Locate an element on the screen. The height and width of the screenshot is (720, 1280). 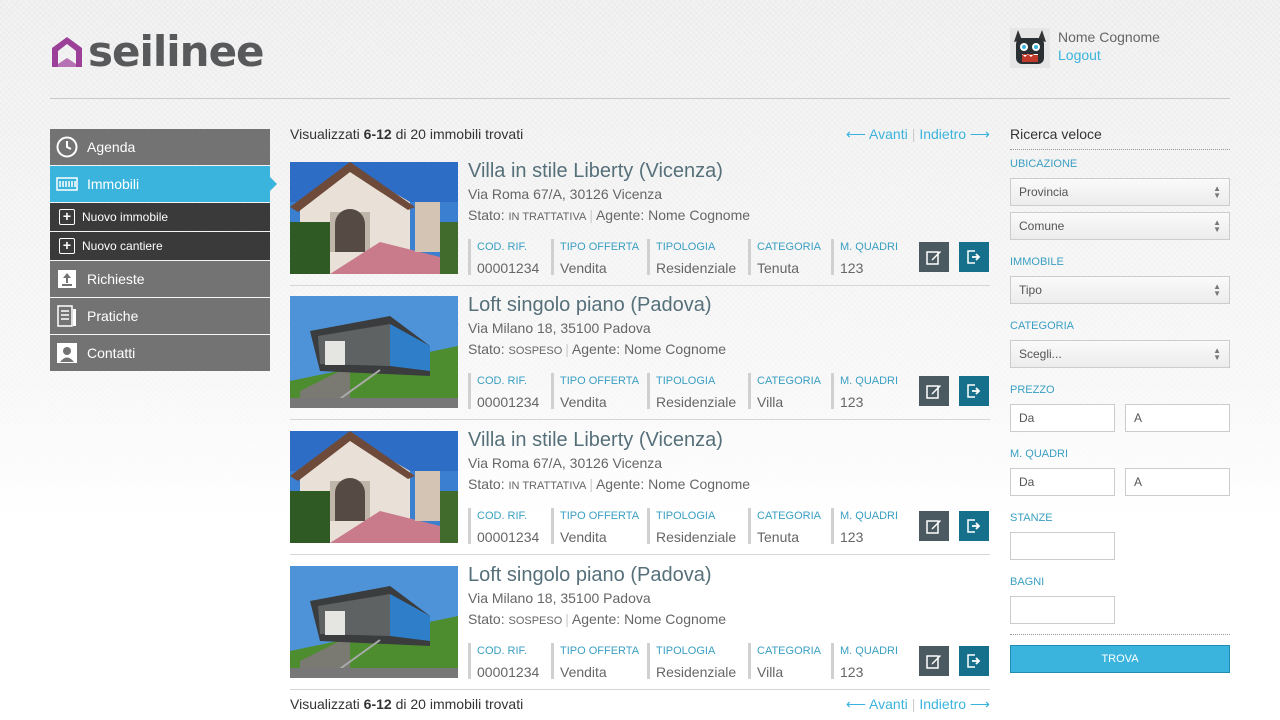
categoria-label: CATEGORIA is located at coordinates (1042, 326).